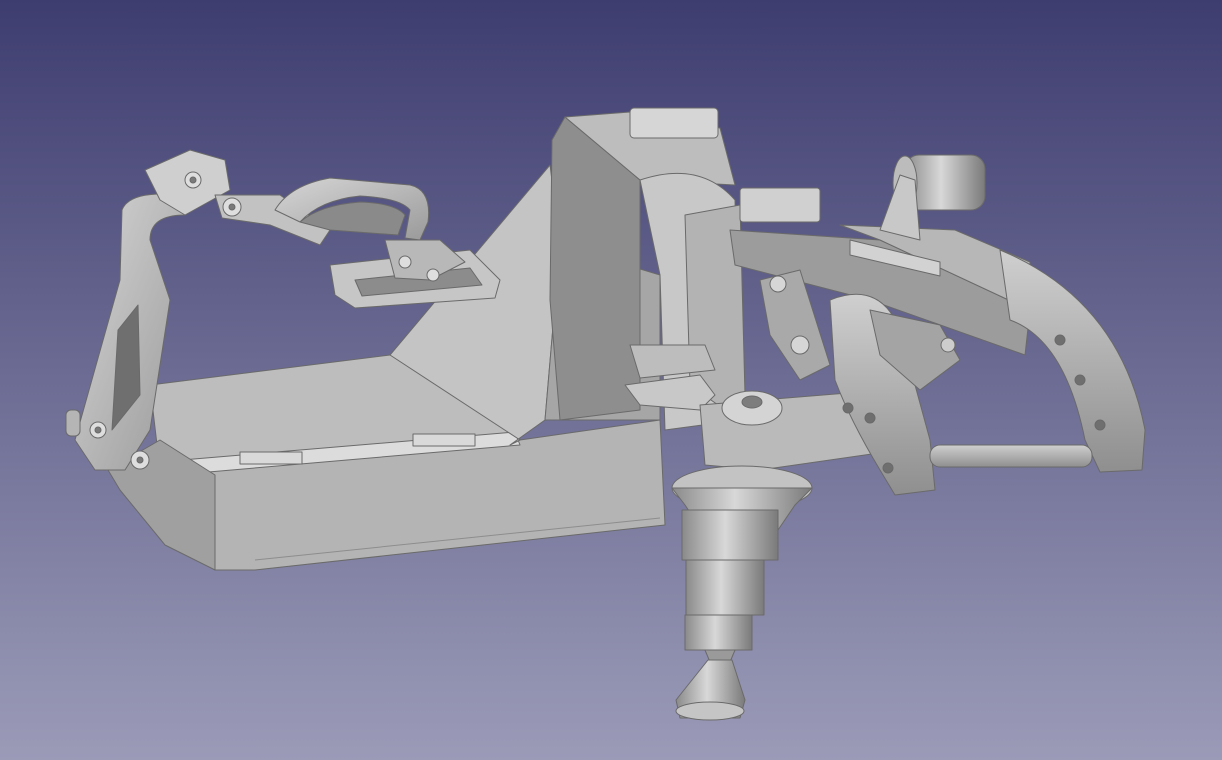 Image resolution: width=1222 pixels, height=760 pixels. I want to click on spindle-upper, so click(730, 535).